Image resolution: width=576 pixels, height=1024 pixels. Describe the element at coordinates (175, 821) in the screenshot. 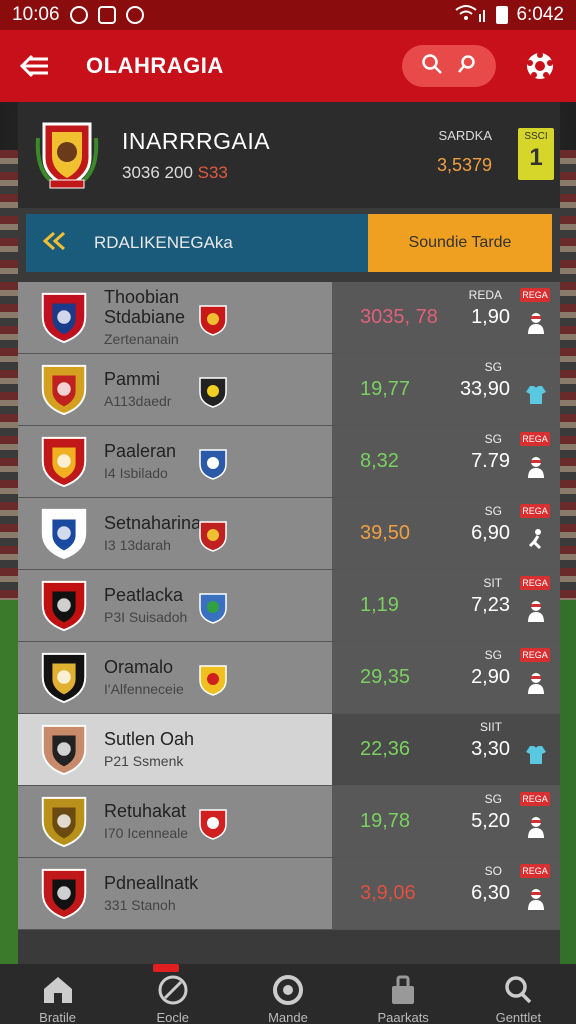

I see `team-cell: Retuhakat I70 Icenneale` at that location.